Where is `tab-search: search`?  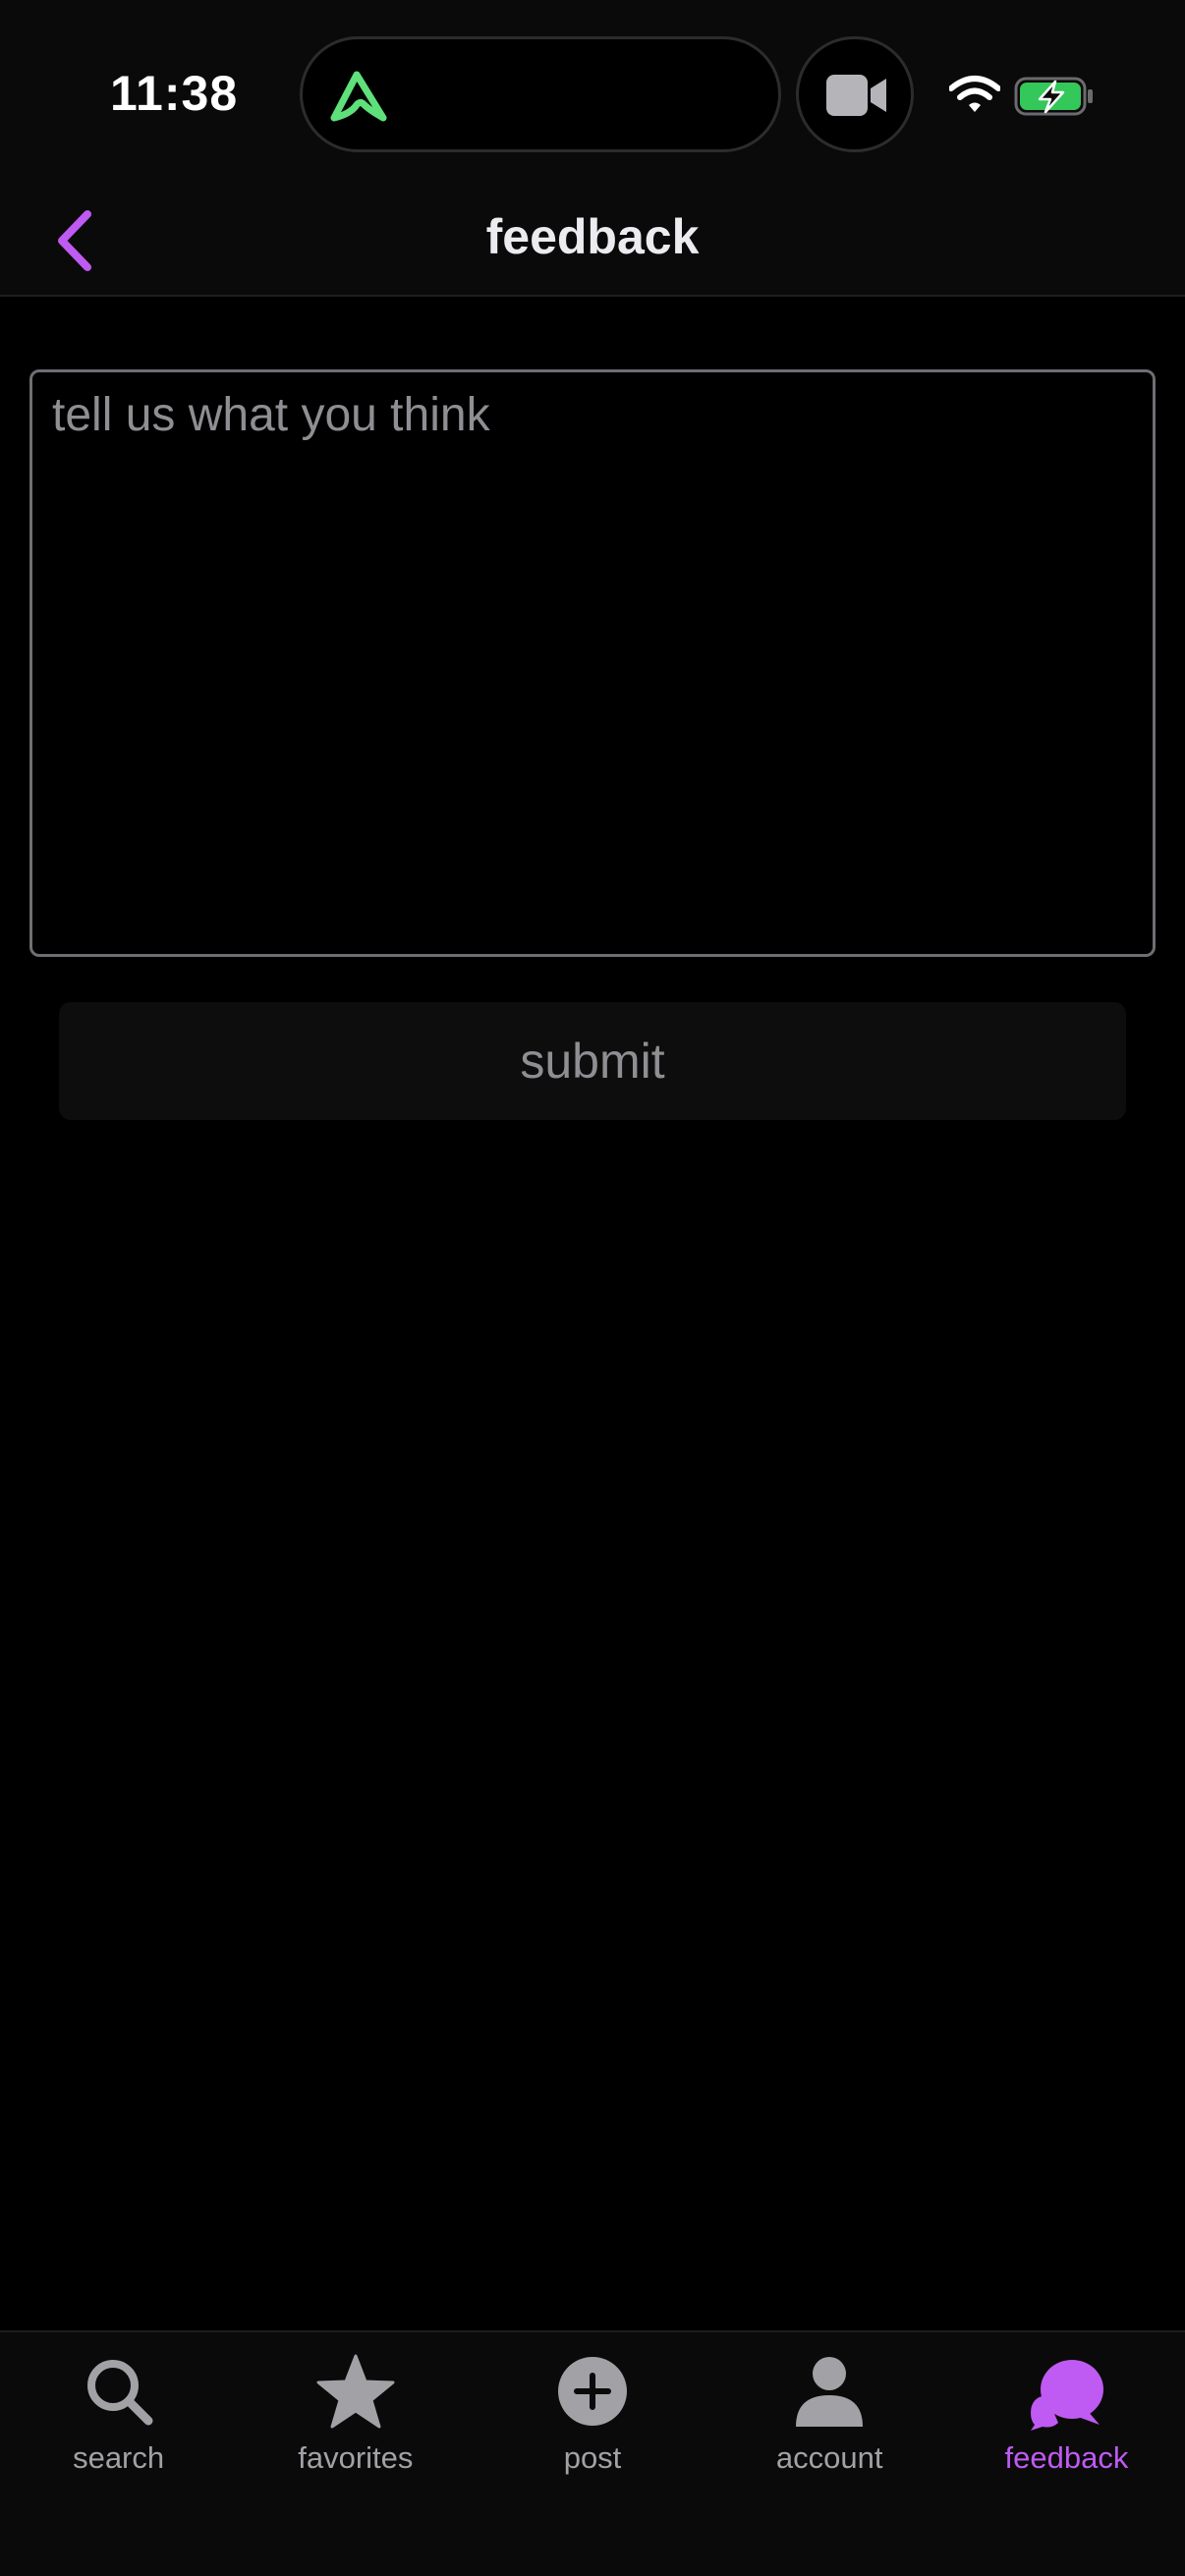 tab-search: search is located at coordinates (119, 2411).